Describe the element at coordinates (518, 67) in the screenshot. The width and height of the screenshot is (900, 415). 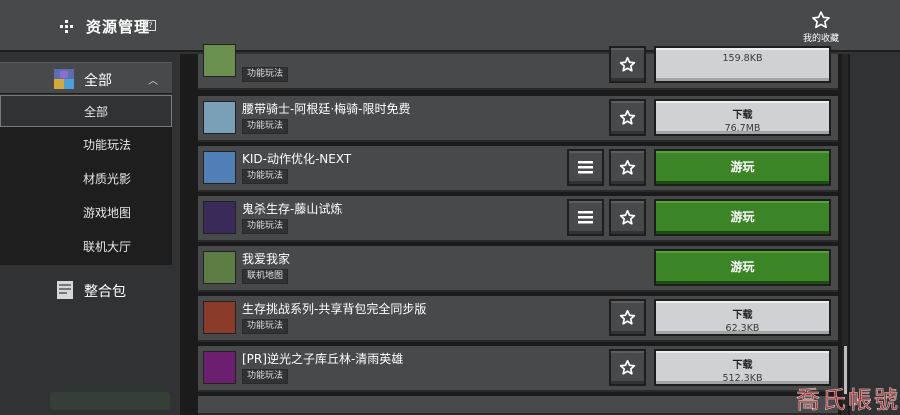
I see `list-item: 功能玩法 159.8KB` at that location.